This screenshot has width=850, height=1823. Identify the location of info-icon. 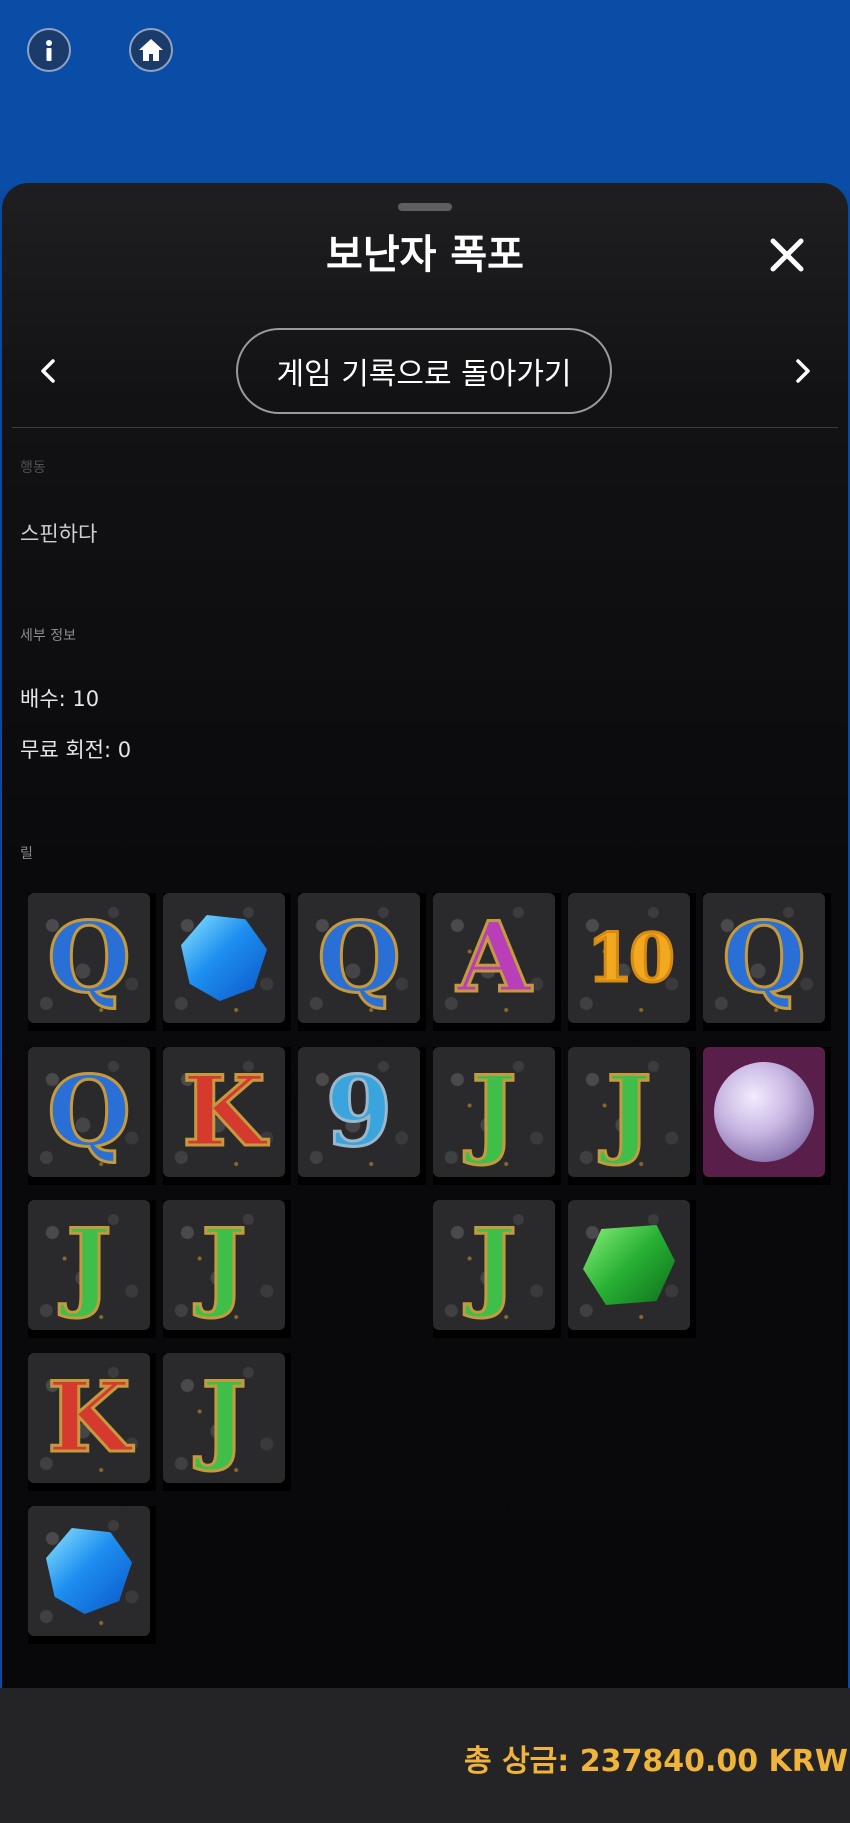
(49, 50).